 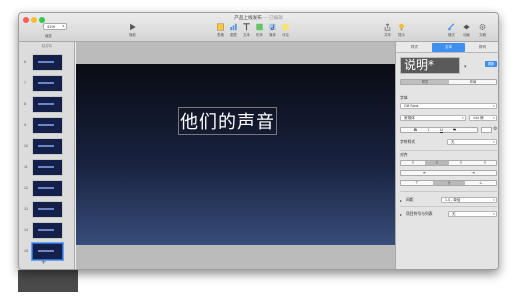 What do you see at coordinates (448, 106) in the screenshot?
I see `font-family-select: Gill Sans ⇕` at bounding box center [448, 106].